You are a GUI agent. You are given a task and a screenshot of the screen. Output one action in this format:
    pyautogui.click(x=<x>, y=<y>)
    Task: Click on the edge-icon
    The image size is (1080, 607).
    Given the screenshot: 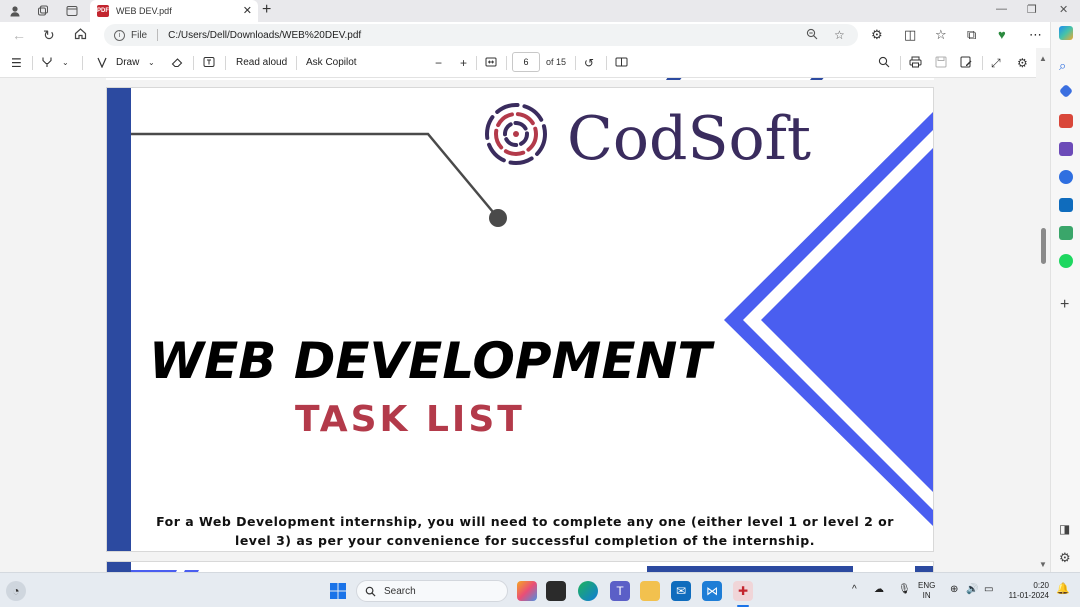 What is the action you would take?
    pyautogui.click(x=588, y=591)
    